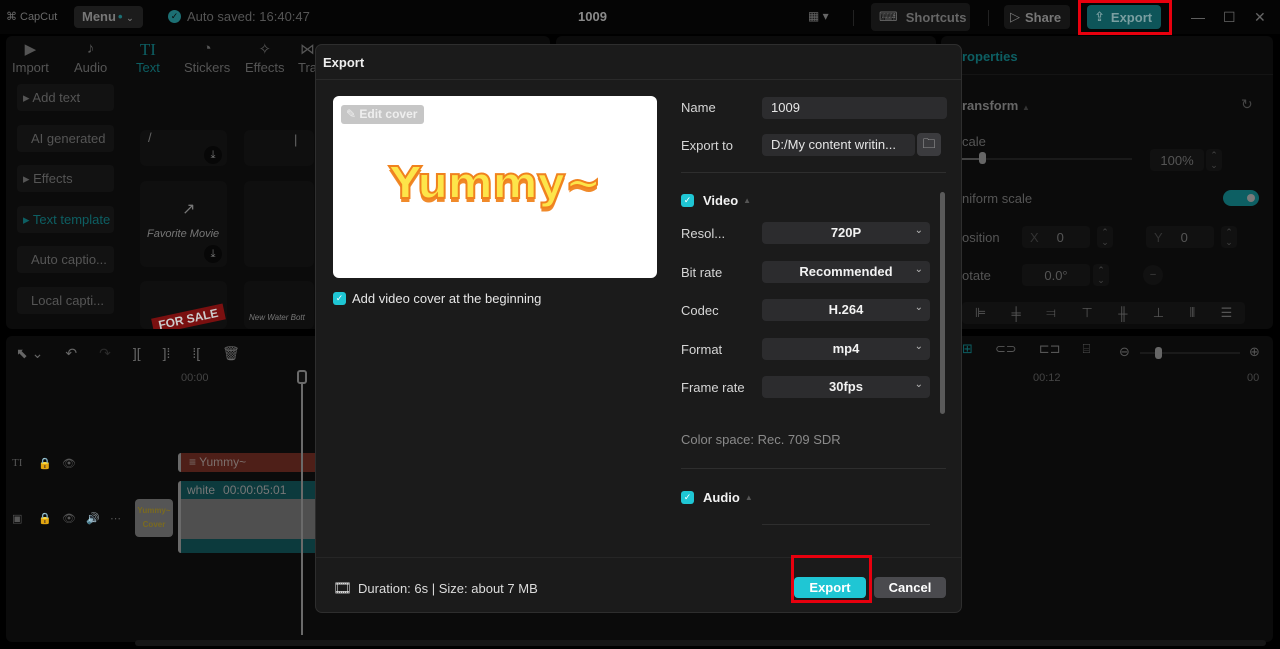  I want to click on video-clip: white 00:00:05:01, so click(248, 517).